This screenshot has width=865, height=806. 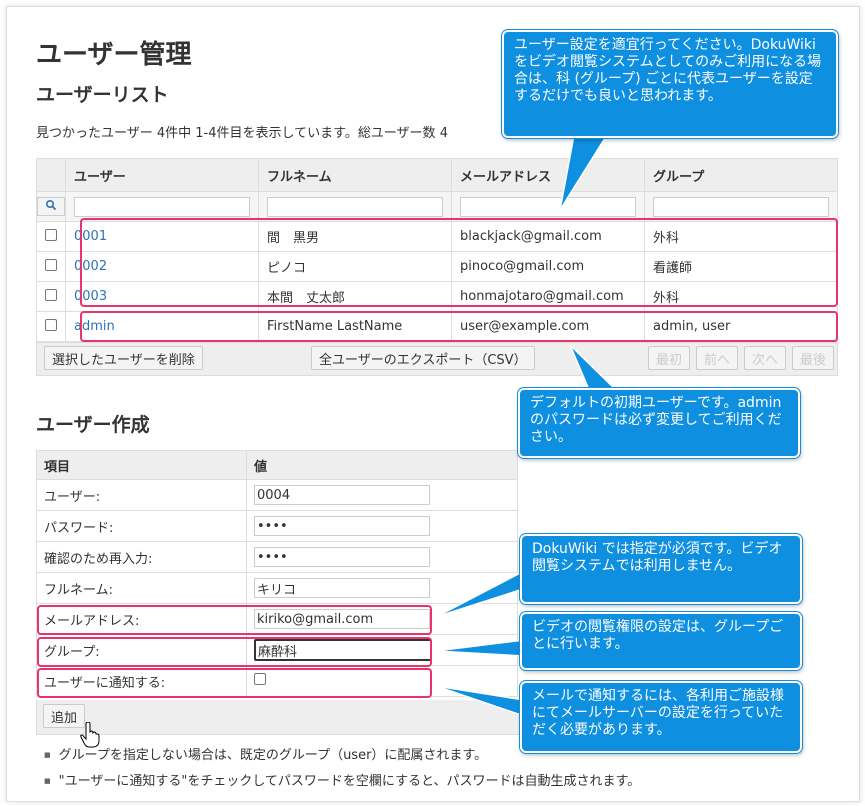 I want to click on password-label: パスワード:, so click(x=141, y=526).